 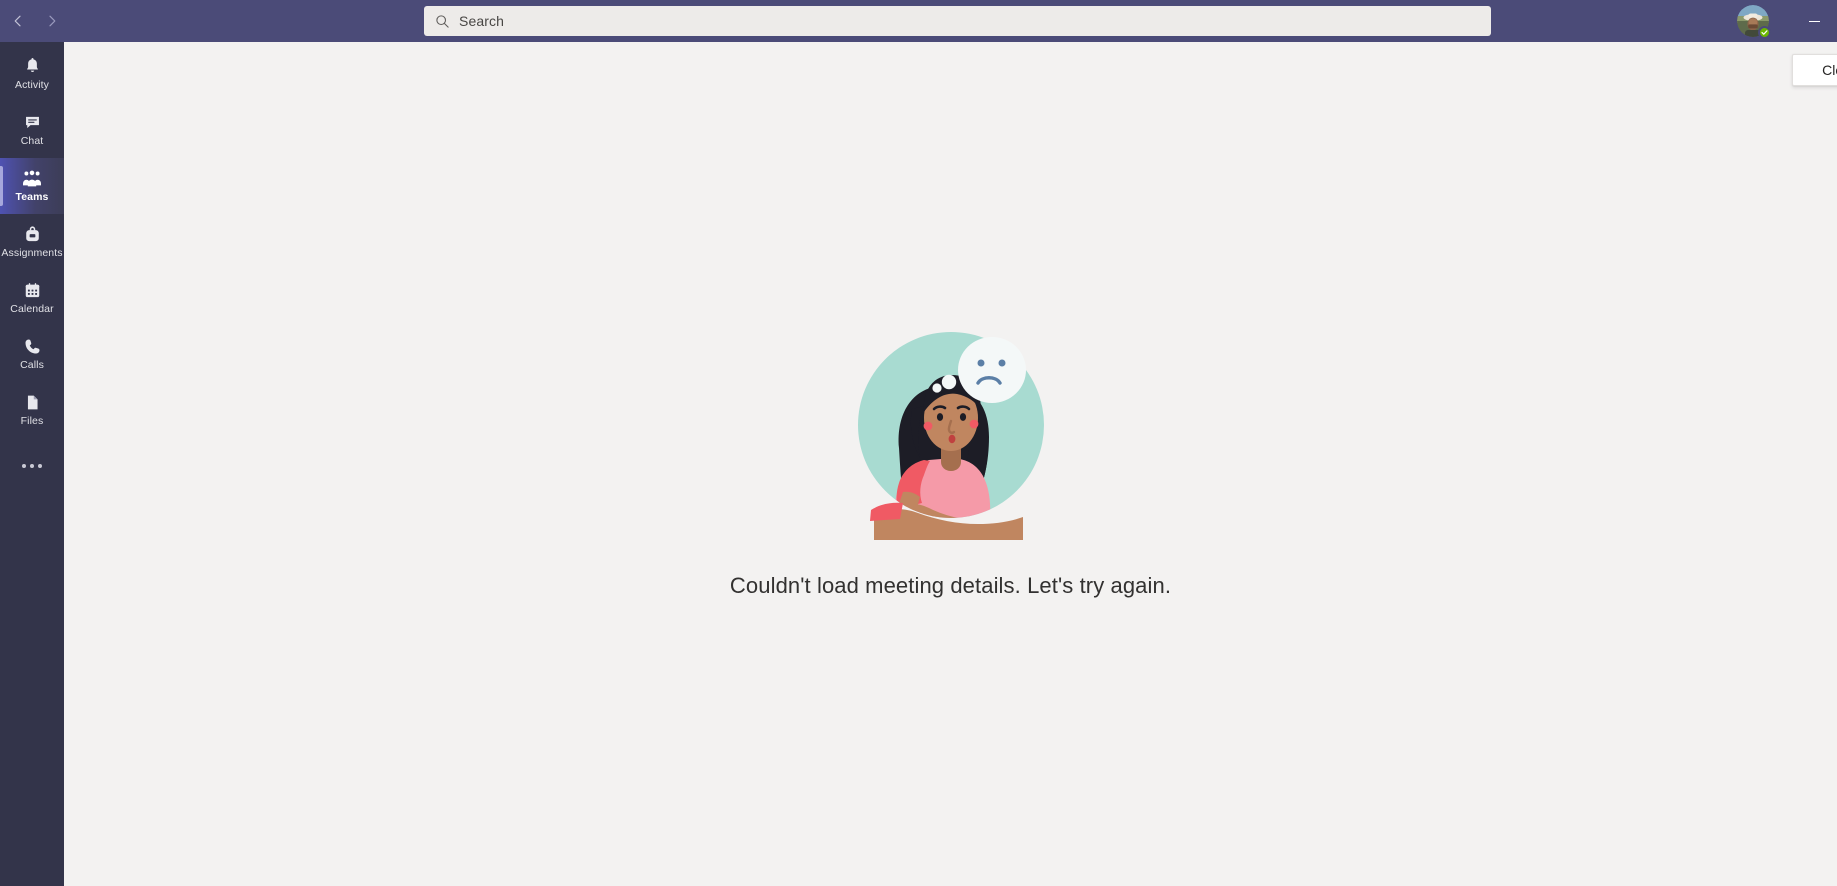 I want to click on minimize-icon, so click(x=1814, y=21).